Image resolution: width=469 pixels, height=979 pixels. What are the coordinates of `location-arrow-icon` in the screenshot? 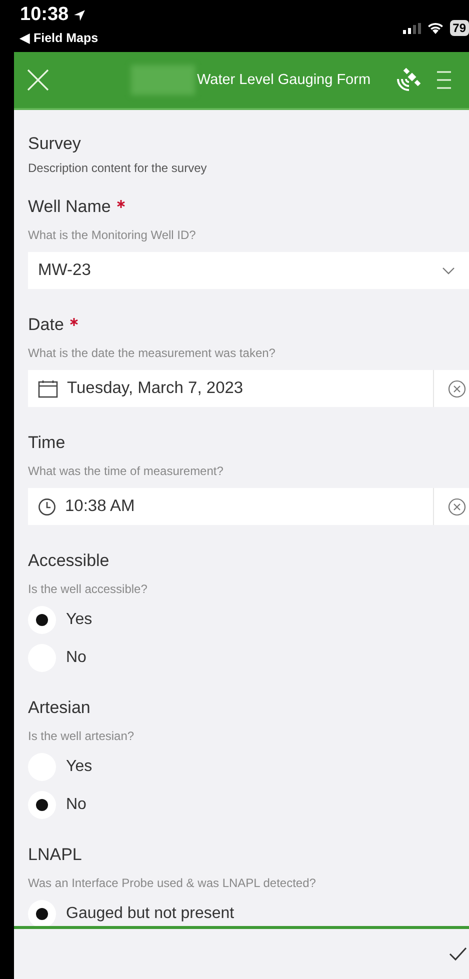 It's located at (79, 15).